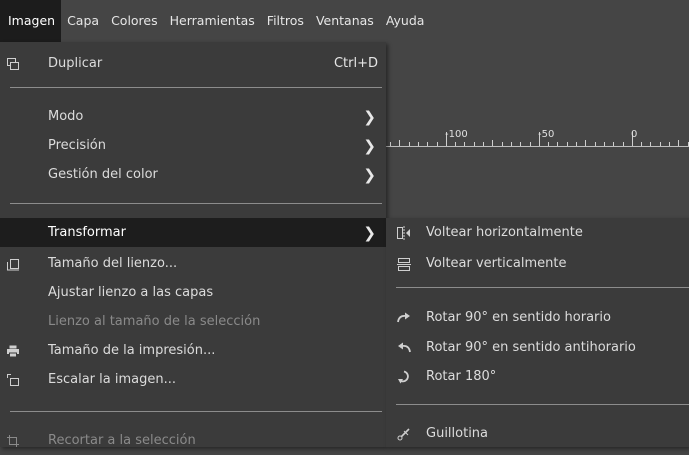 The height and width of the screenshot is (455, 689). What do you see at coordinates (407, 348) in the screenshot?
I see `rotate-ccw-icon` at bounding box center [407, 348].